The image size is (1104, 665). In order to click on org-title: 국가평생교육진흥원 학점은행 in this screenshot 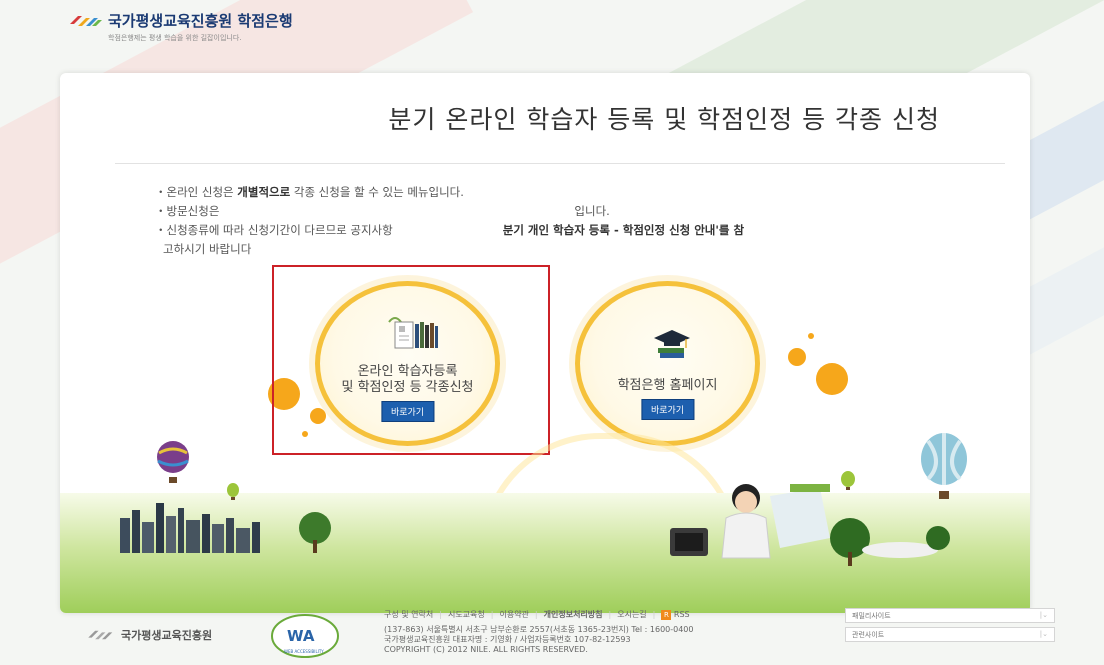, I will do `click(200, 21)`.